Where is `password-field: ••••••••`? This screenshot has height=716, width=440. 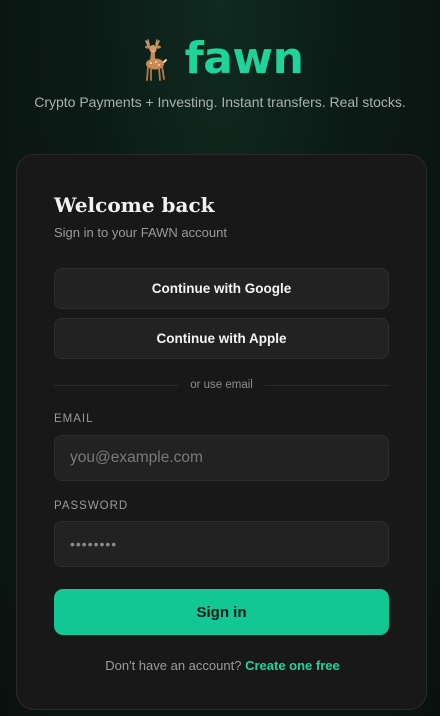
password-field: •••••••• is located at coordinates (221, 544).